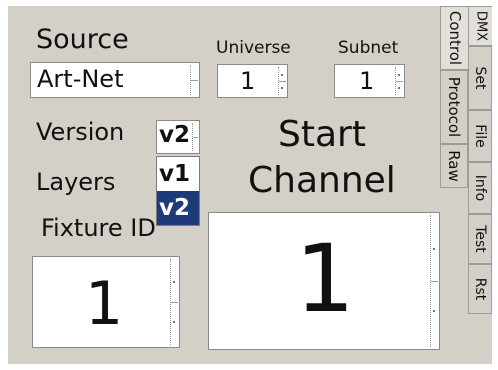 This screenshot has width=498, height=370. Describe the element at coordinates (368, 48) in the screenshot. I see `subnet-label: Subnet` at that location.